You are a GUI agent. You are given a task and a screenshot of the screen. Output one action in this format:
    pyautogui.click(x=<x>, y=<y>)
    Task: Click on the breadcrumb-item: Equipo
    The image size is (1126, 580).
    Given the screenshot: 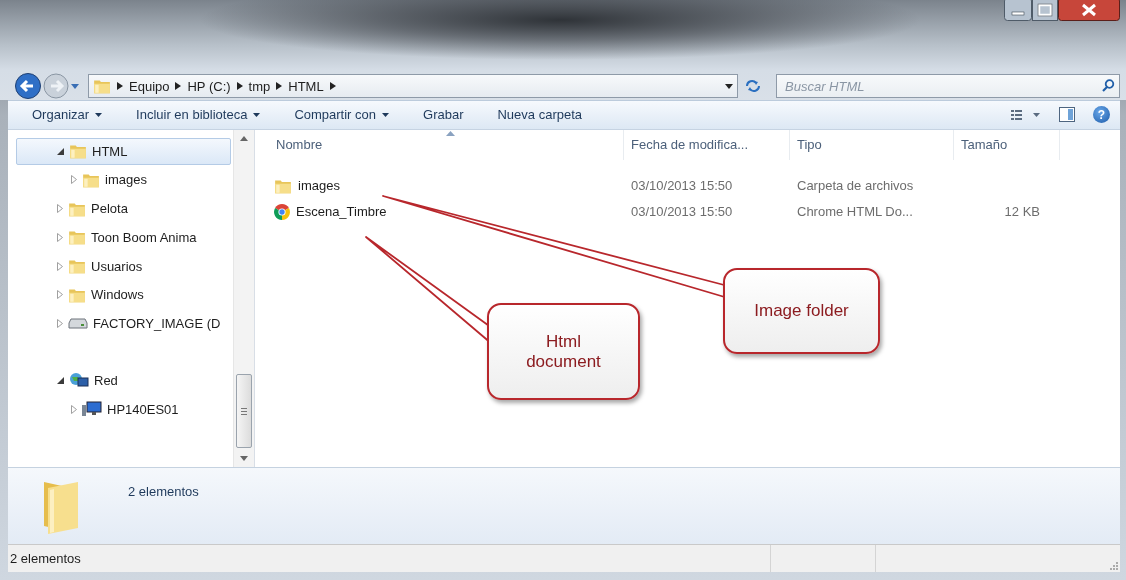 What is the action you would take?
    pyautogui.click(x=149, y=86)
    